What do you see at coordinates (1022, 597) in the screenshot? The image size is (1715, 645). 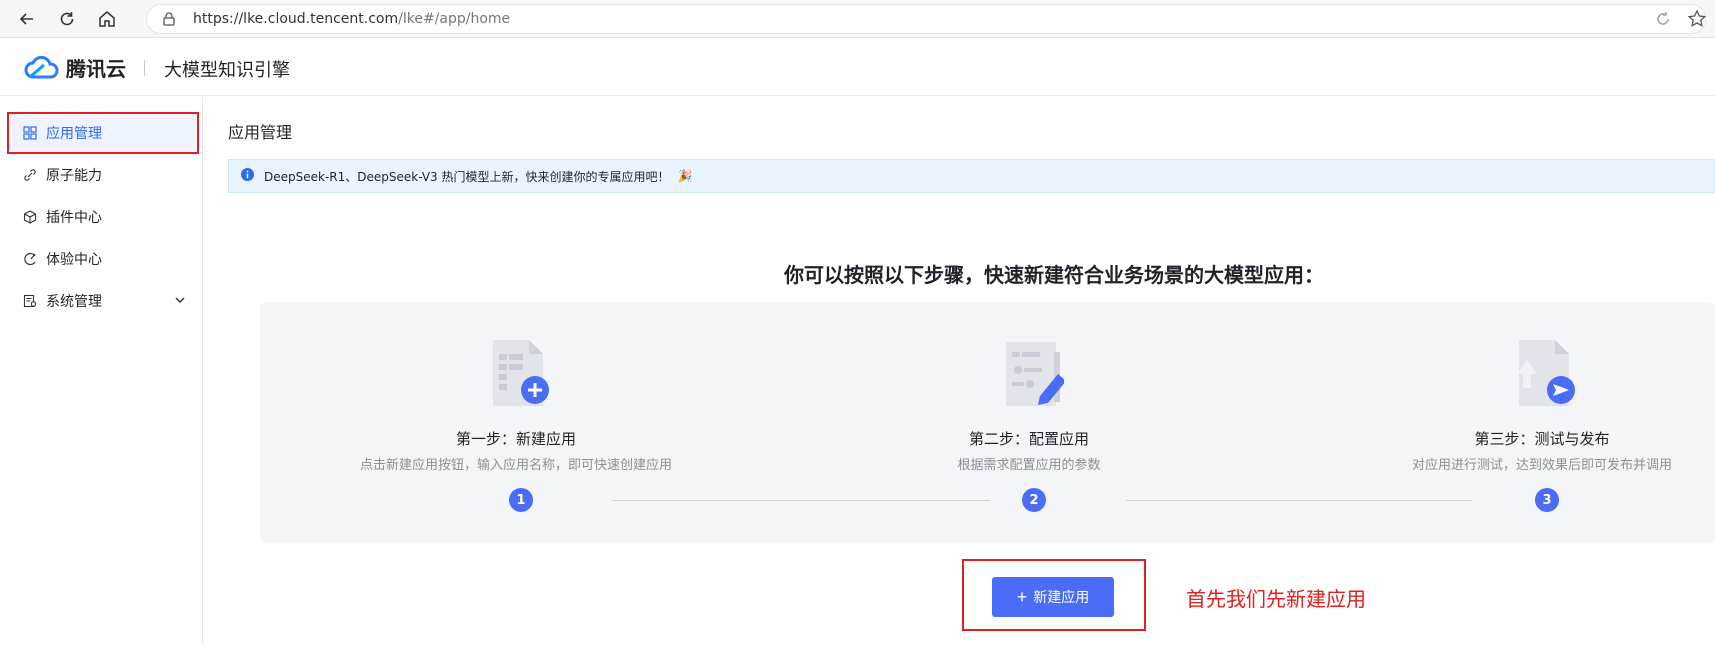 I see `plus-icon: +` at bounding box center [1022, 597].